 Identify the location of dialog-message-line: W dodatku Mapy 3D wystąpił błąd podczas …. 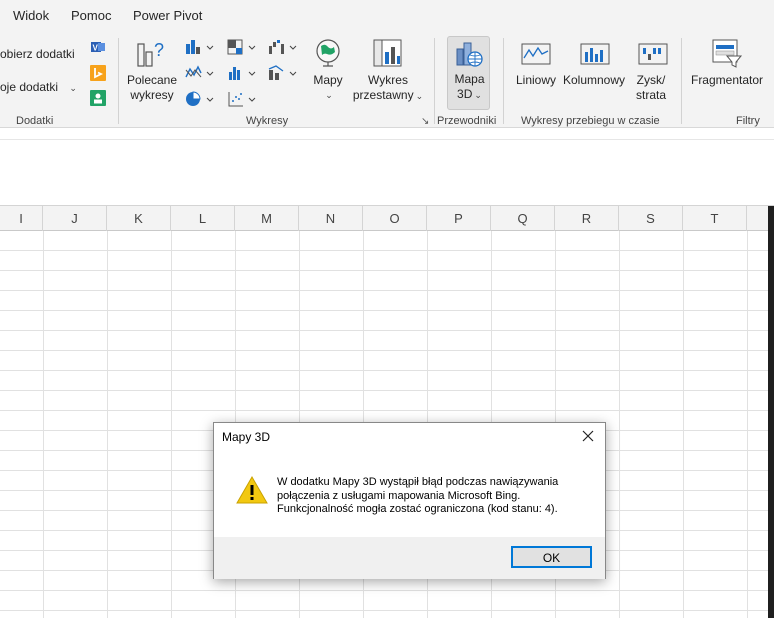
(418, 482).